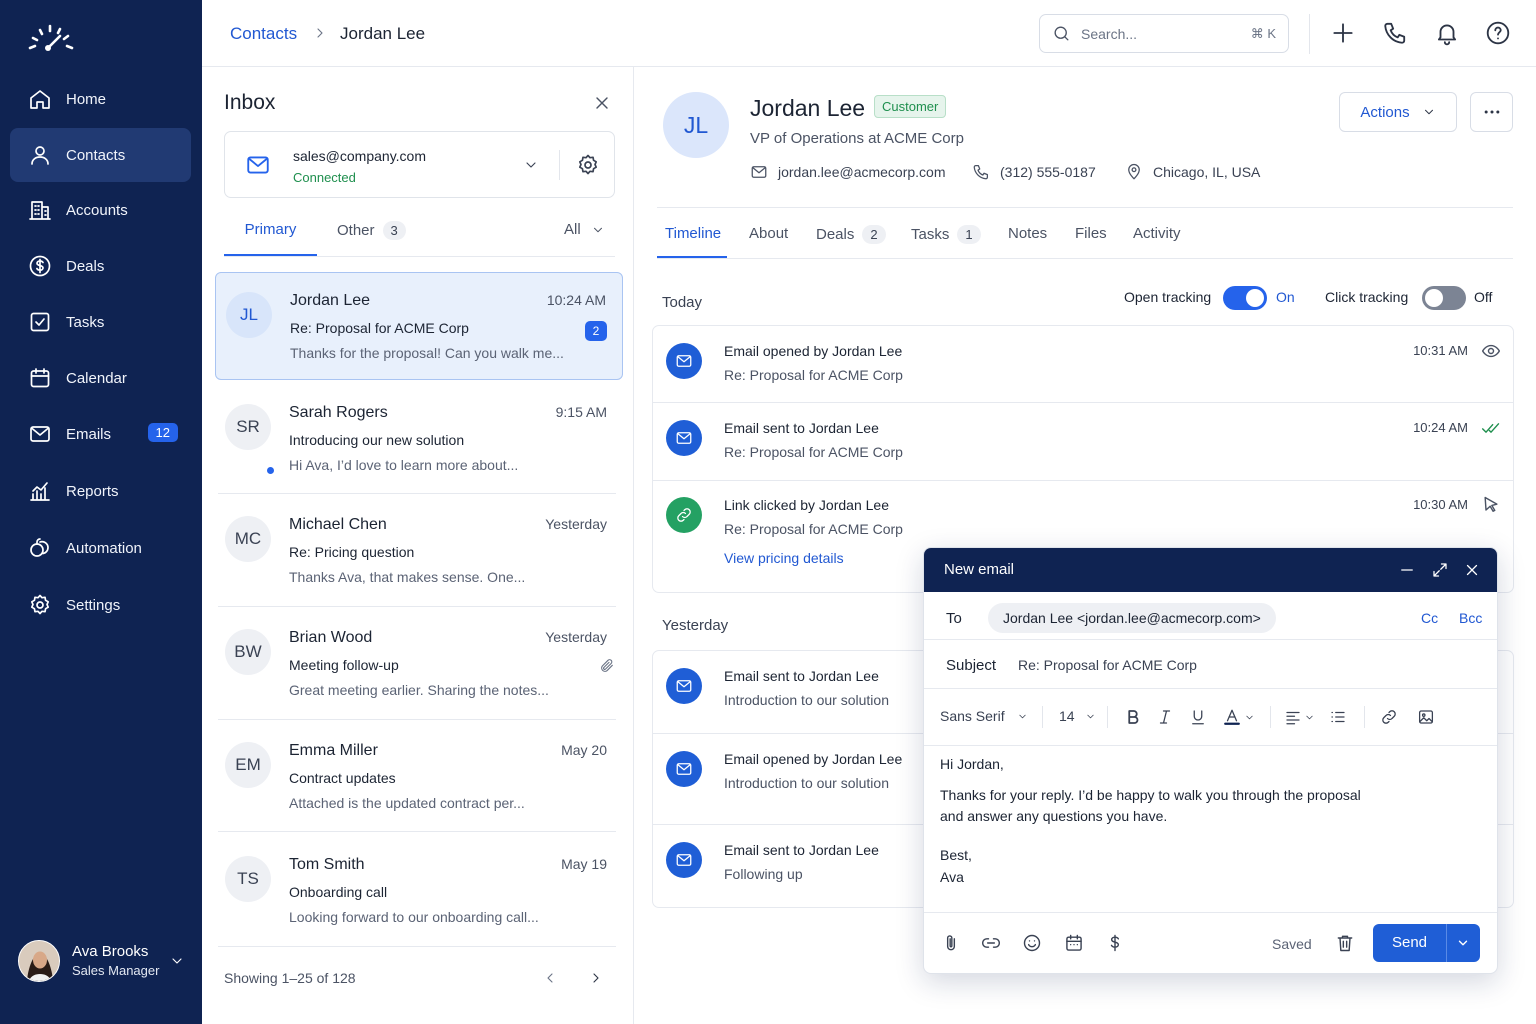 The width and height of the screenshot is (1536, 1024). Describe the element at coordinates (371, 230) in the screenshot. I see `tab-other: Other 3` at that location.